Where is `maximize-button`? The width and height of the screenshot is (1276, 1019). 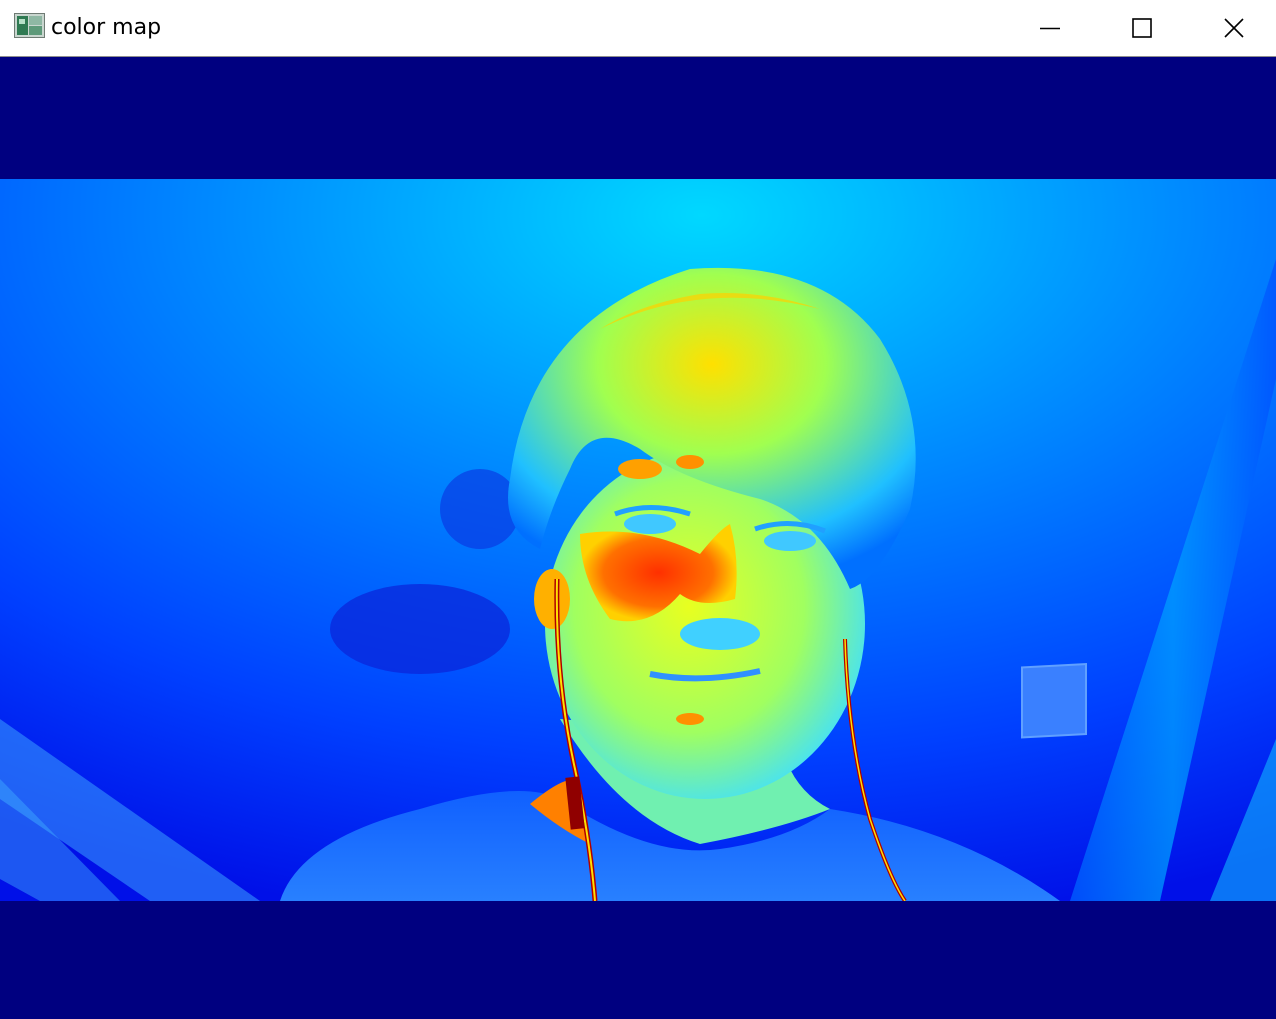 maximize-button is located at coordinates (1142, 28).